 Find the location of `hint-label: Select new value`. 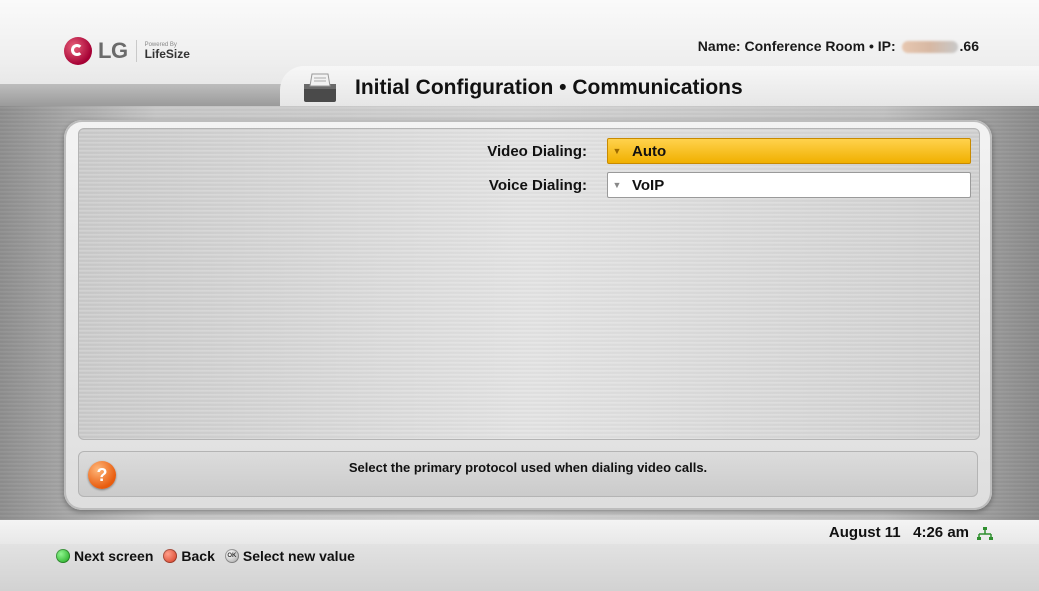

hint-label: Select new value is located at coordinates (298, 556).